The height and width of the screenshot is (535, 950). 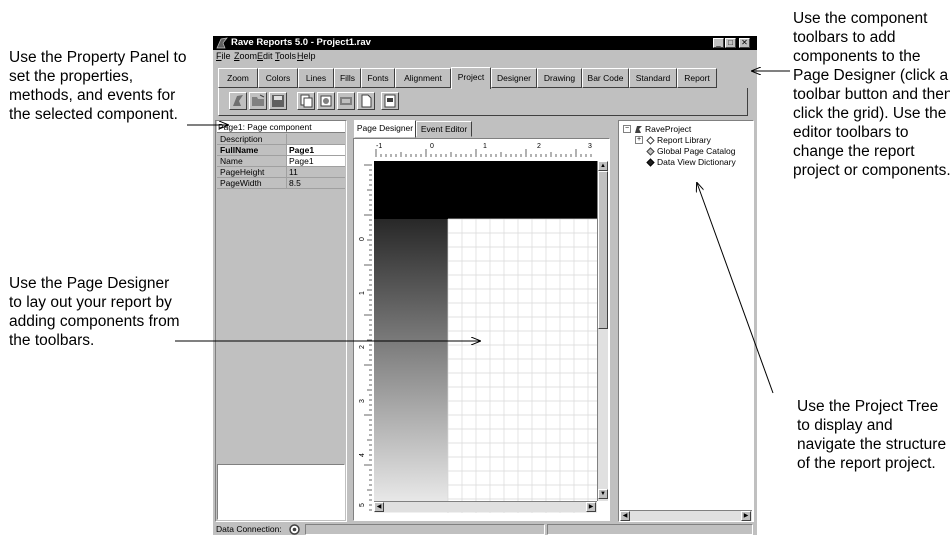 What do you see at coordinates (483, 102) in the screenshot?
I see `project-toolbar` at bounding box center [483, 102].